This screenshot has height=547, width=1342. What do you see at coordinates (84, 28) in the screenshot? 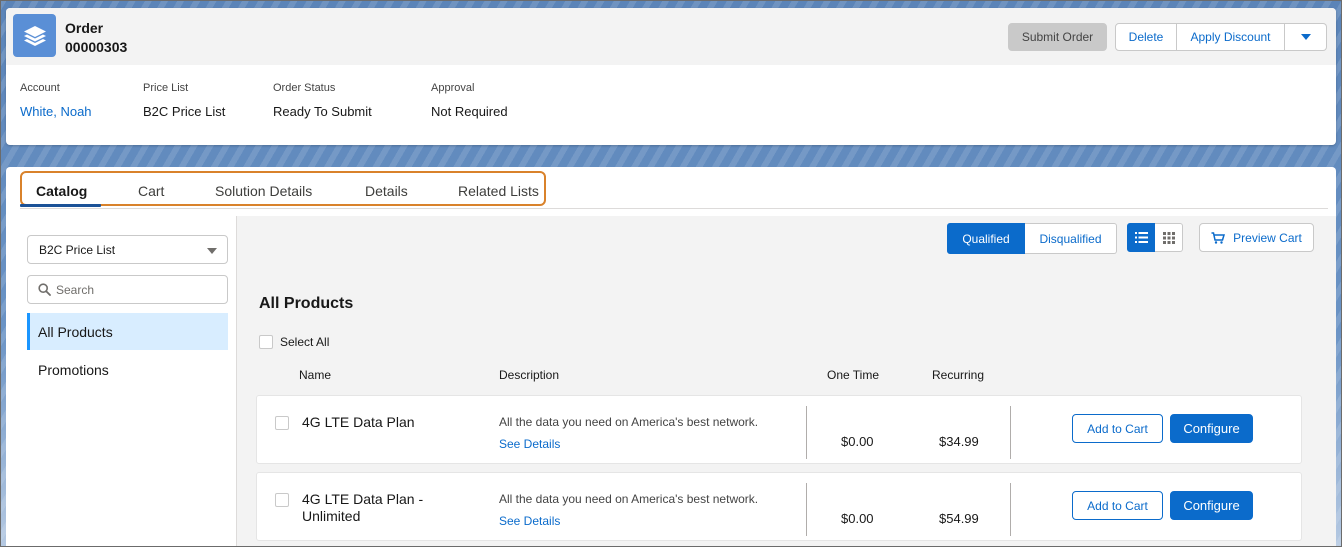
I see `object-type-label: Order` at bounding box center [84, 28].